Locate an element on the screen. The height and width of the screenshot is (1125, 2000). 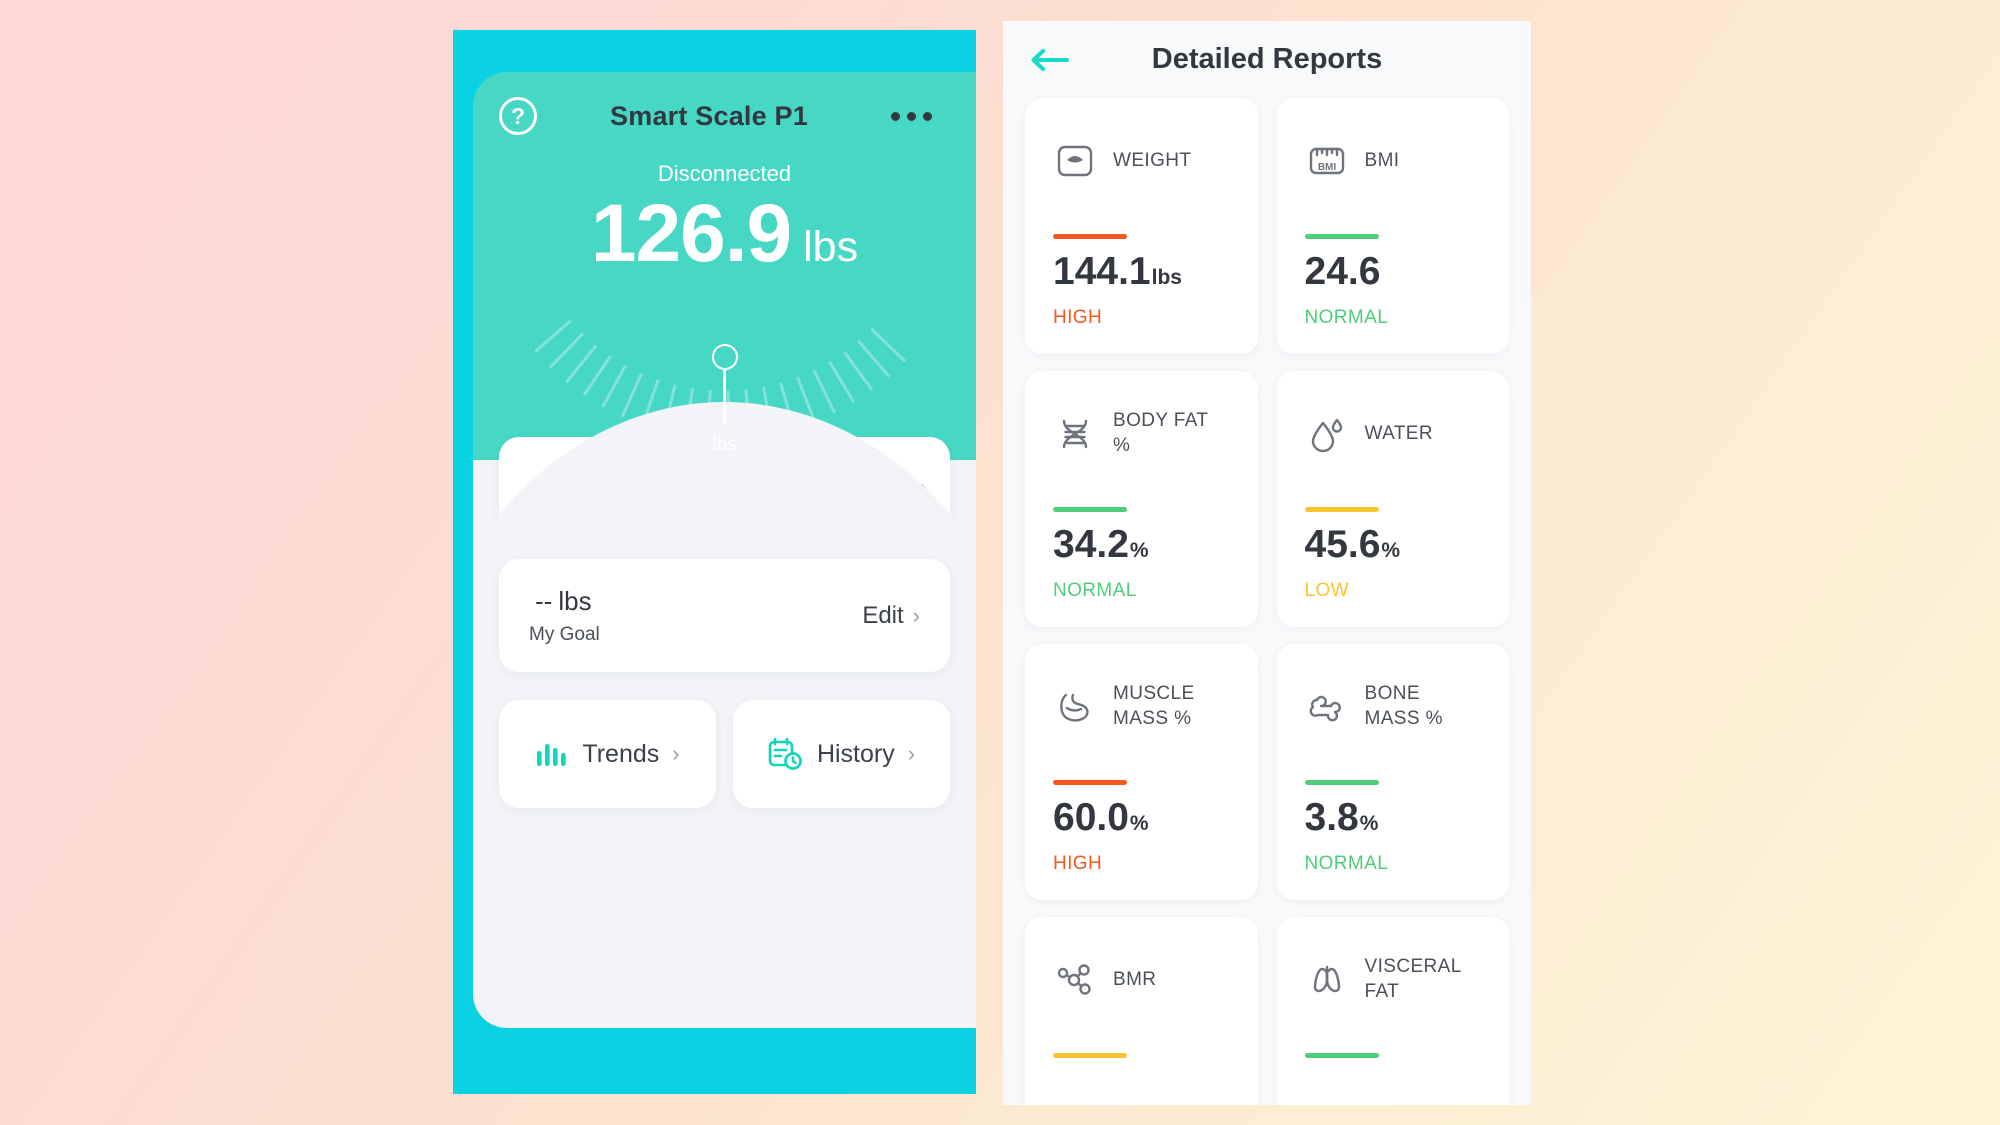
report-card-value: 144.1lbs is located at coordinates (1141, 271).